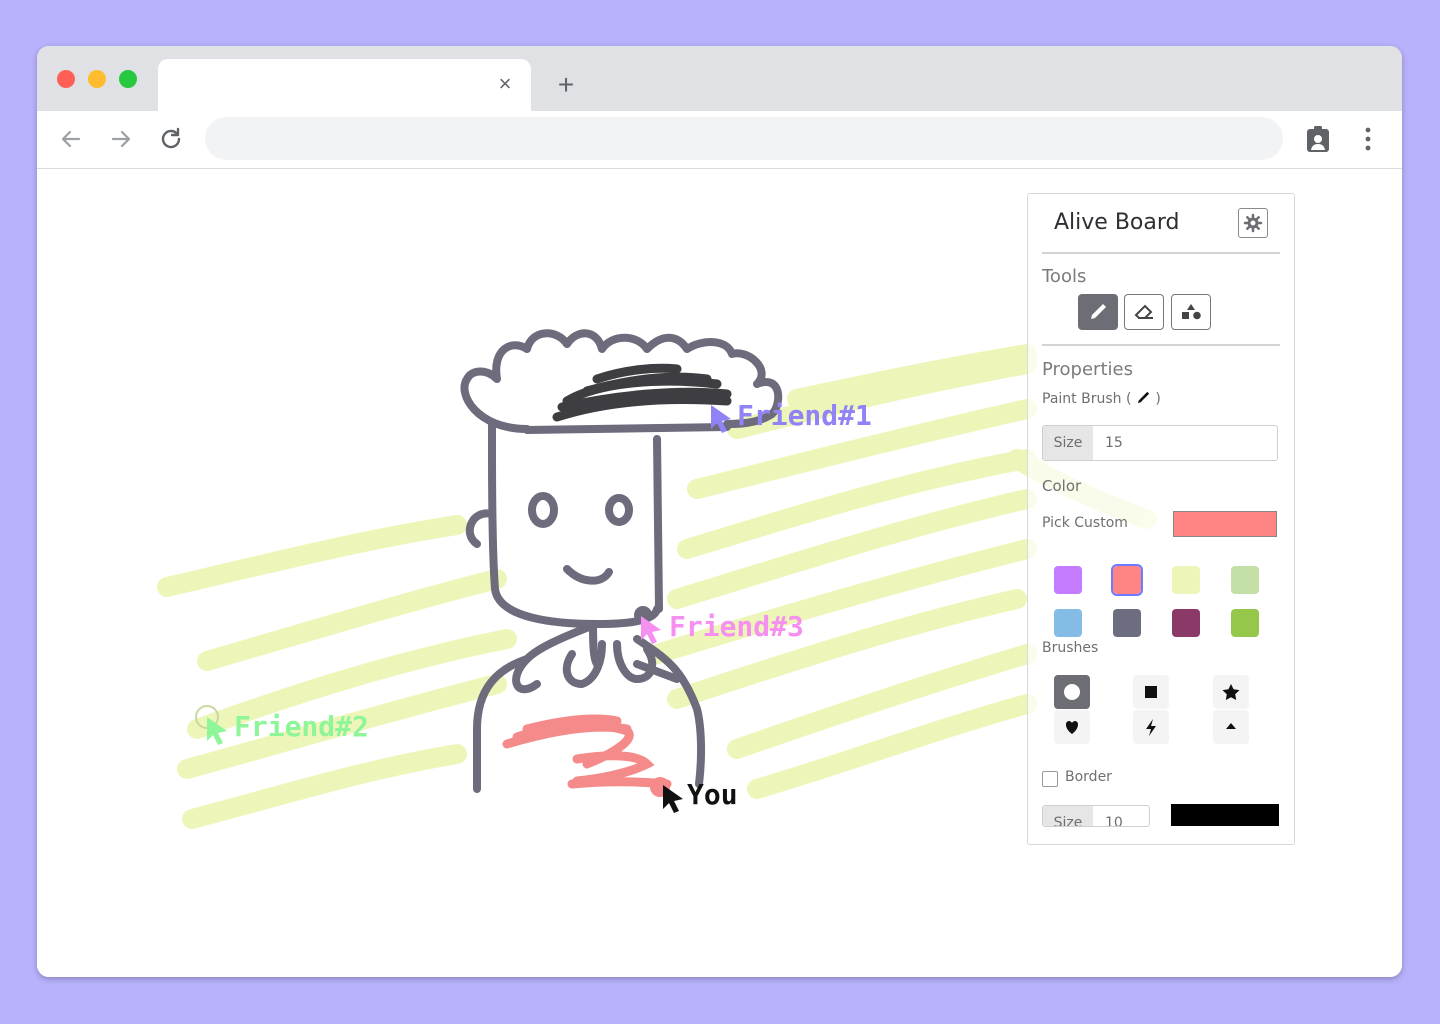  Describe the element at coordinates (1064, 276) in the screenshot. I see `tools-label: Tools` at that location.